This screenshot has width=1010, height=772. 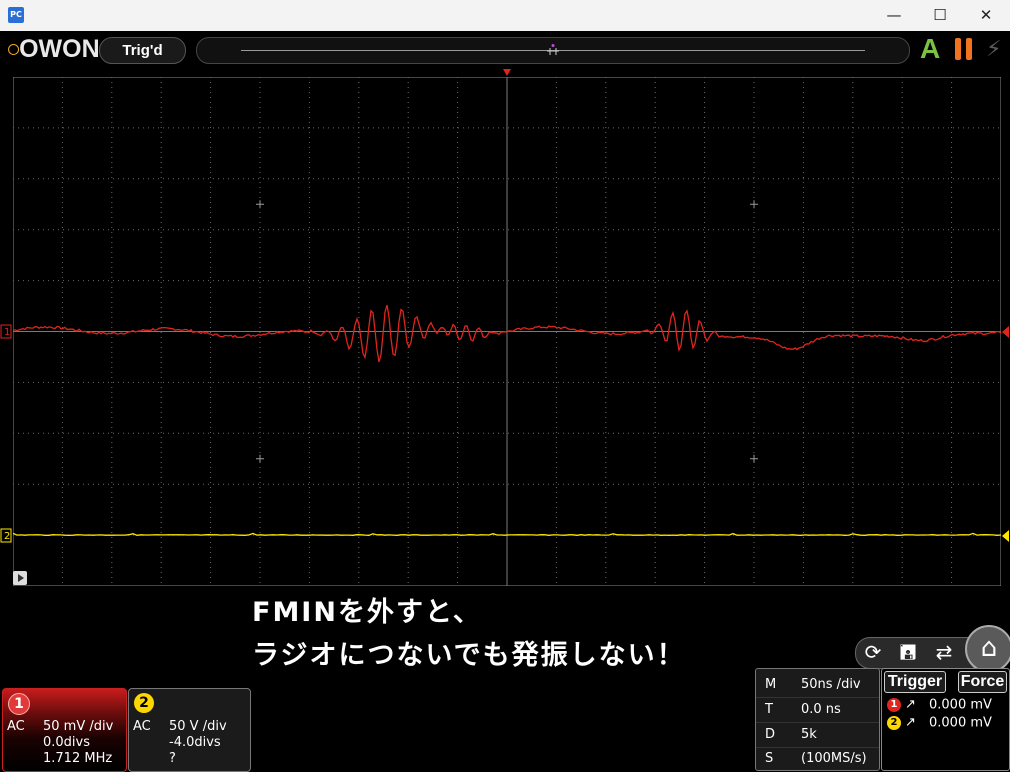 I want to click on home-icon: ⌂, so click(x=987, y=649).